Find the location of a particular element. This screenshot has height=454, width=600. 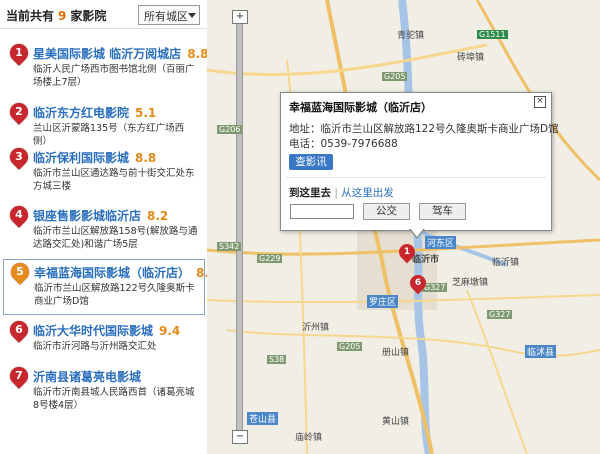

road-label: G327 is located at coordinates (500, 314).